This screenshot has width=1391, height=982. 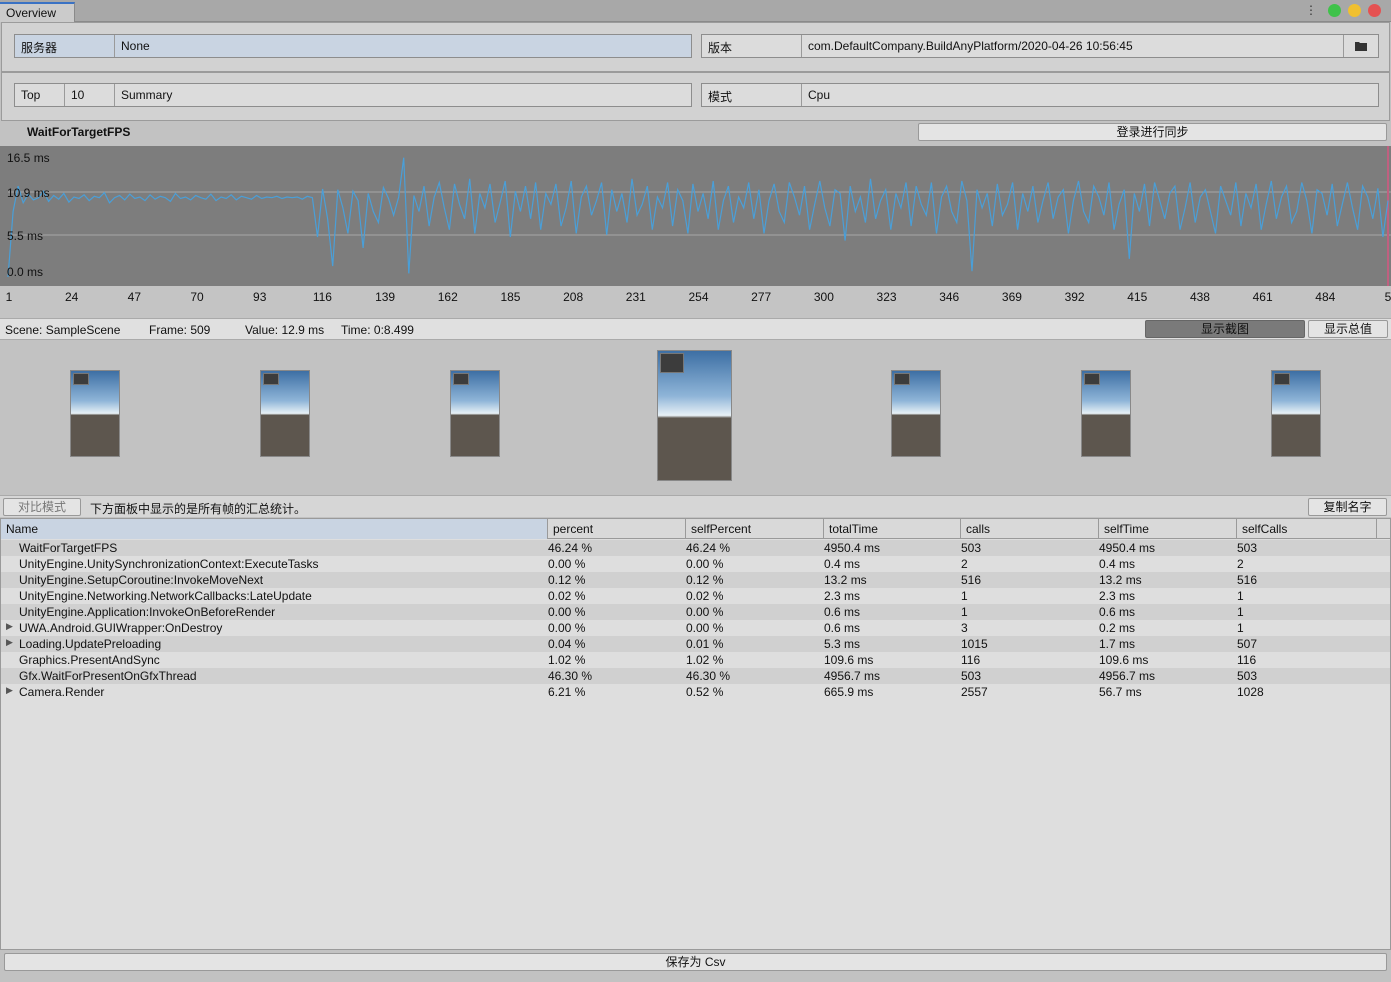 I want to click on more-menu-icon: ⋮, so click(x=1311, y=10).